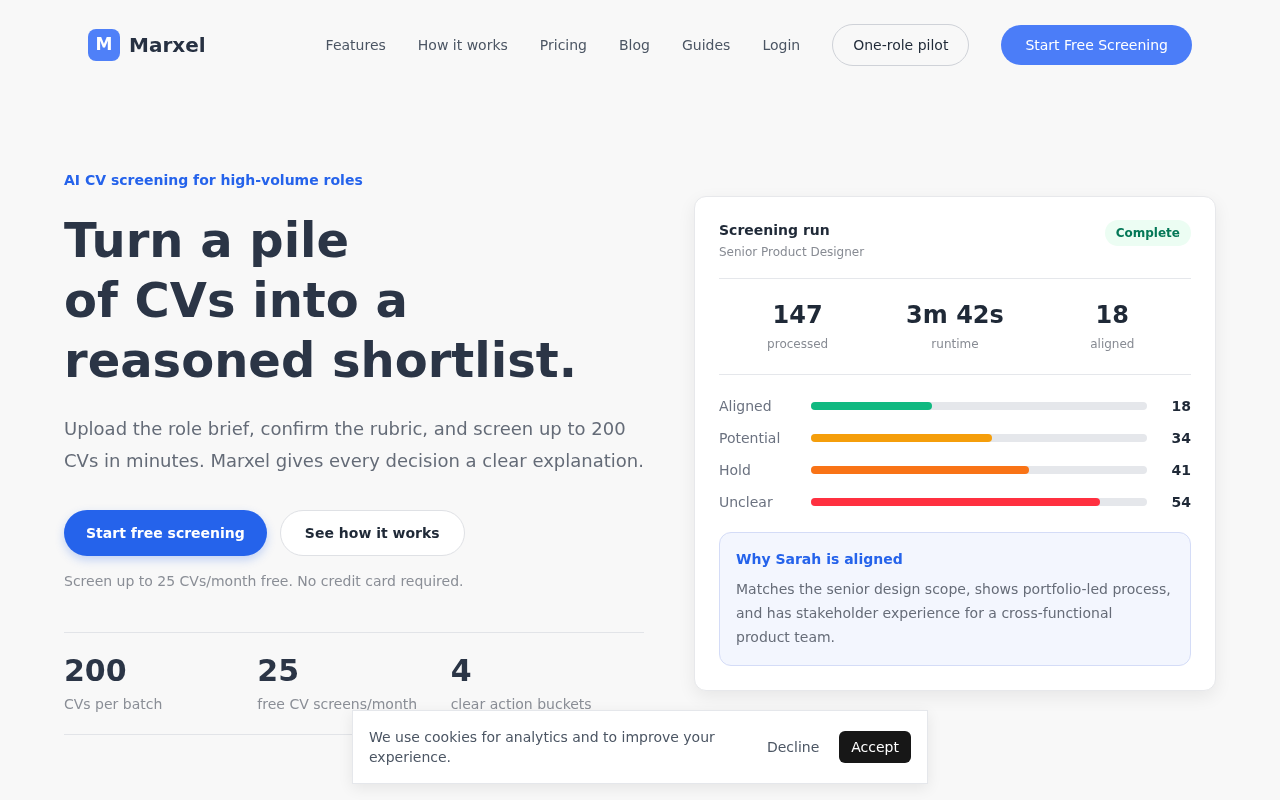  What do you see at coordinates (775, 230) in the screenshot?
I see `card-title: Screening run` at bounding box center [775, 230].